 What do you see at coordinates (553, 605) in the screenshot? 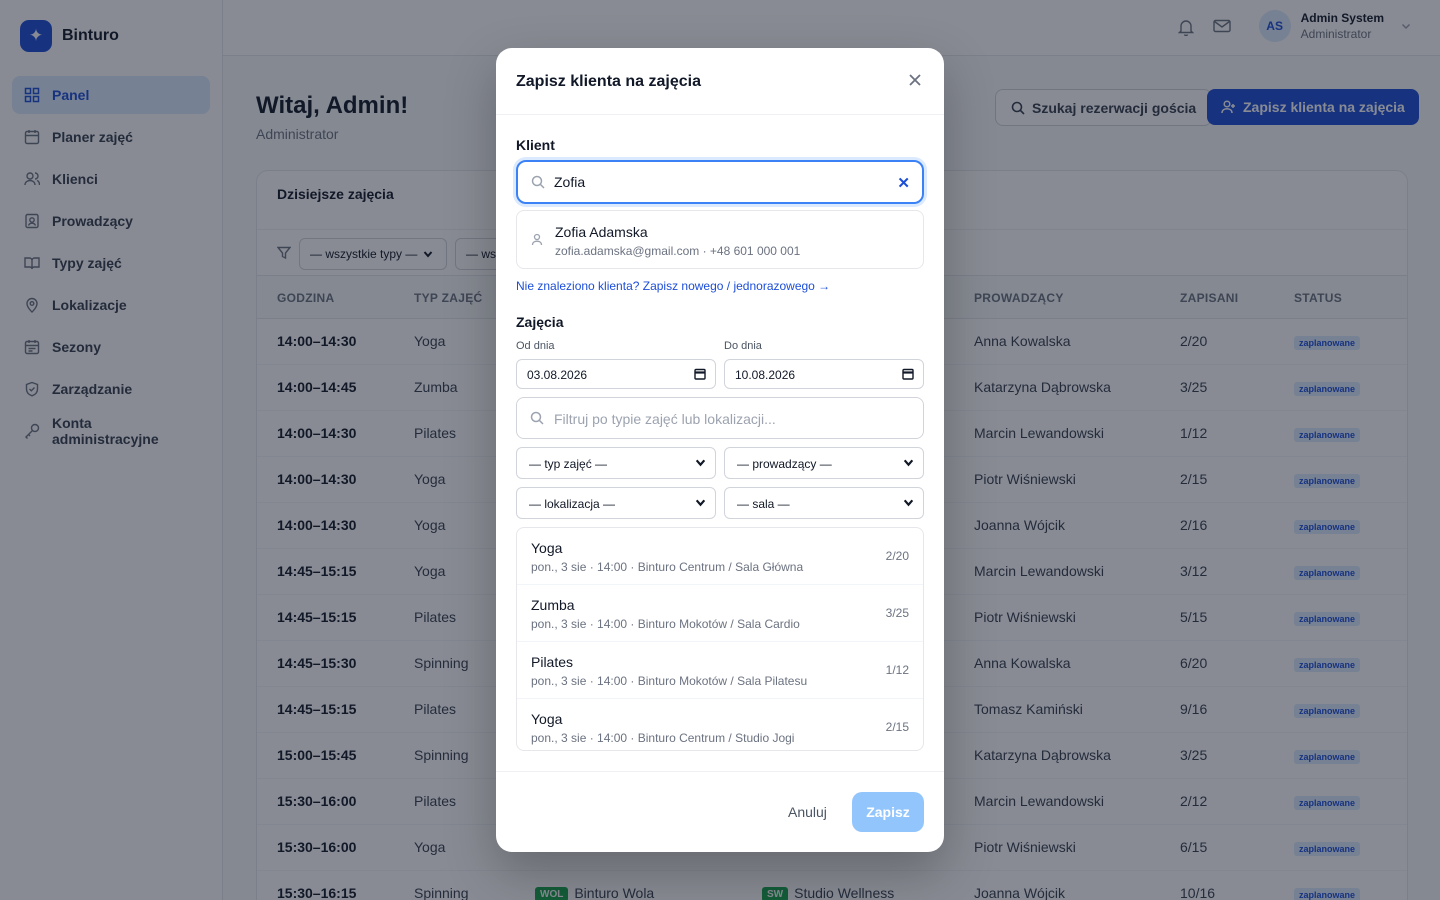
I see `class-name: Zumba` at bounding box center [553, 605].